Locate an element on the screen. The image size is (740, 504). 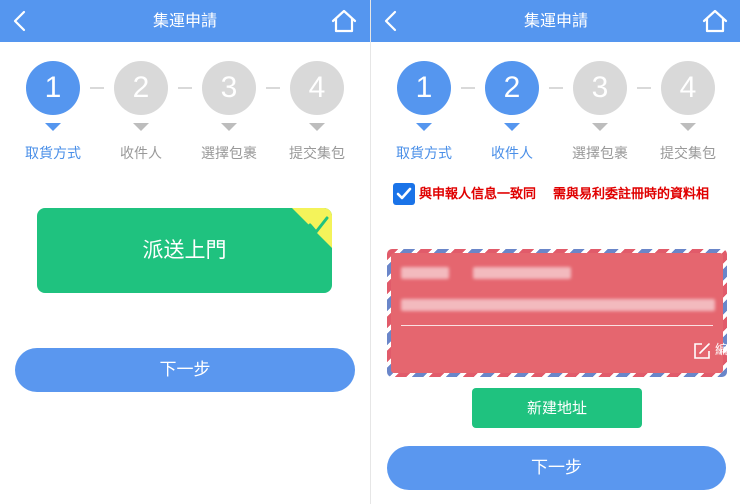
address-card-body: 編輯 is located at coordinates (565, 313).